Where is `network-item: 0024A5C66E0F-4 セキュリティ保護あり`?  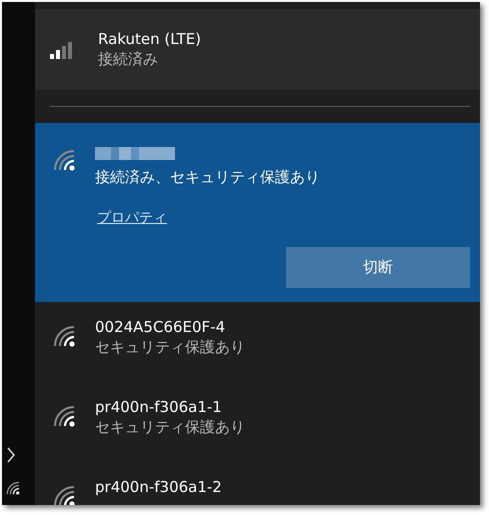 network-item: 0024A5C66E0F-4 セキュリティ保護あり is located at coordinates (257, 342).